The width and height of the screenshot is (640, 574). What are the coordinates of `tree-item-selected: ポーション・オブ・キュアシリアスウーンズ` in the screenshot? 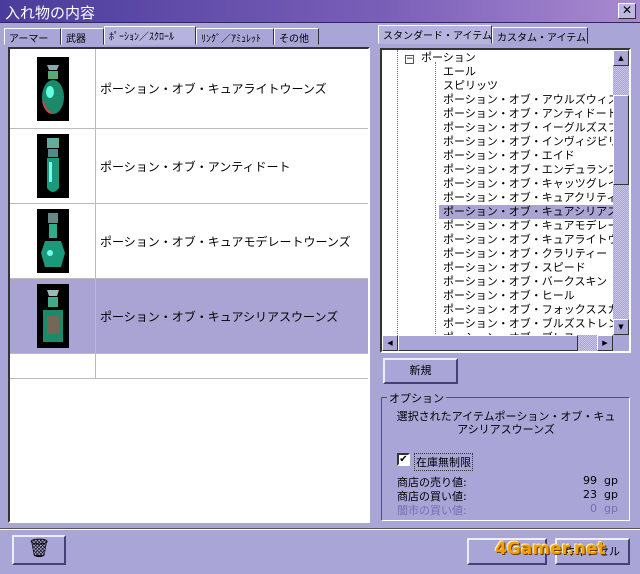 It's located at (534, 212).